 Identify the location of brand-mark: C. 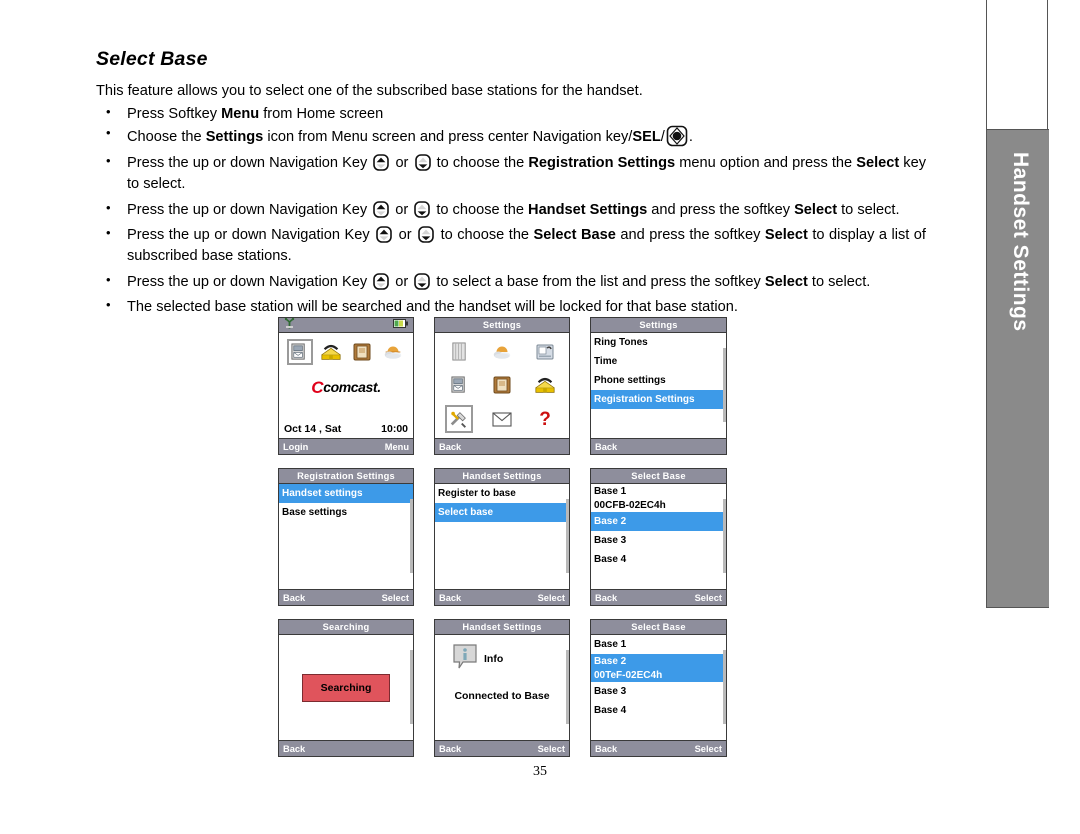
(317, 387).